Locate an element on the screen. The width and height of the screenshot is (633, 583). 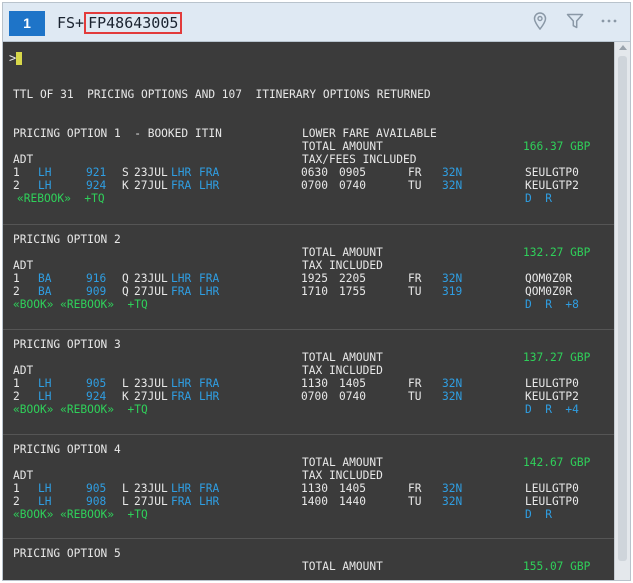
segment-cls: L is located at coordinates (125, 383).